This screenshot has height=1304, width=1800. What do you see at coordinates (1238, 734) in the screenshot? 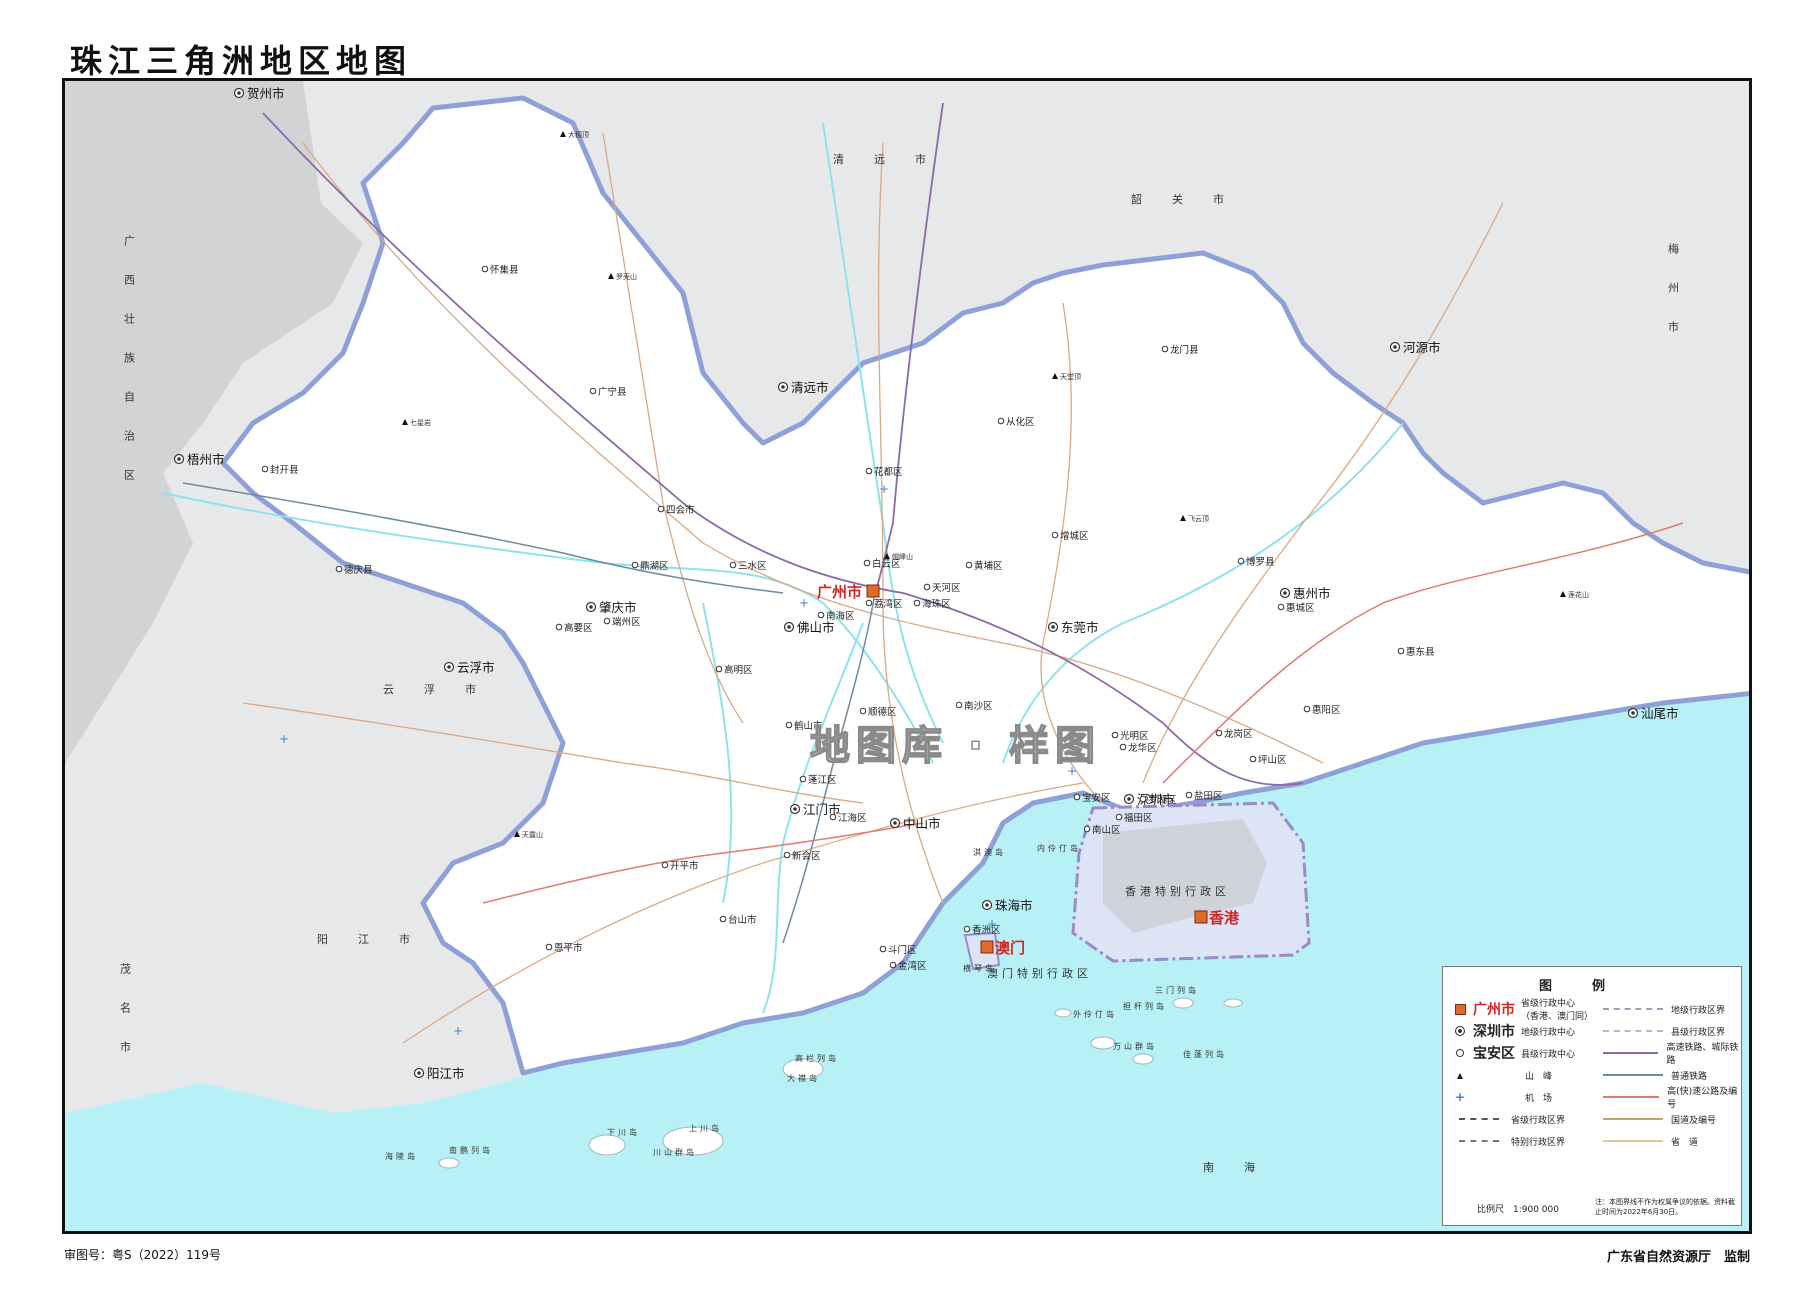
I see `county-label: 龙岗区` at bounding box center [1238, 734].